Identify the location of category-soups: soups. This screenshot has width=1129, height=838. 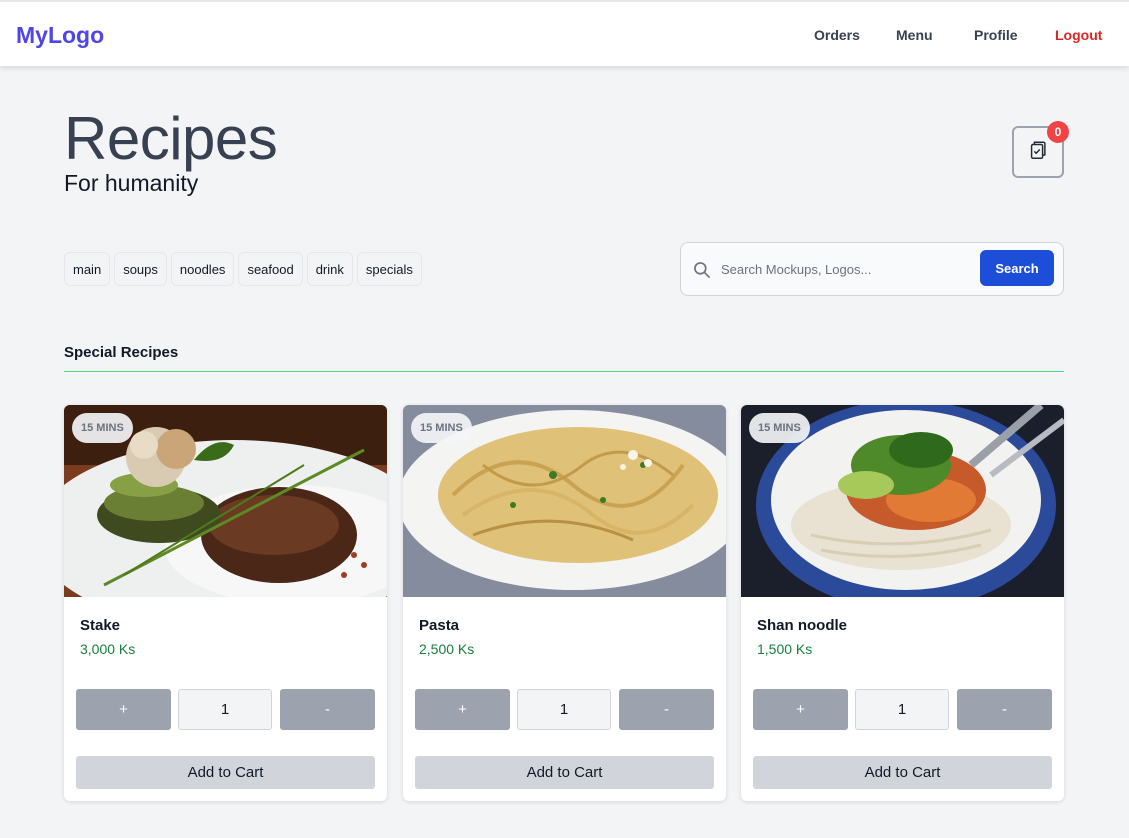
(140, 269).